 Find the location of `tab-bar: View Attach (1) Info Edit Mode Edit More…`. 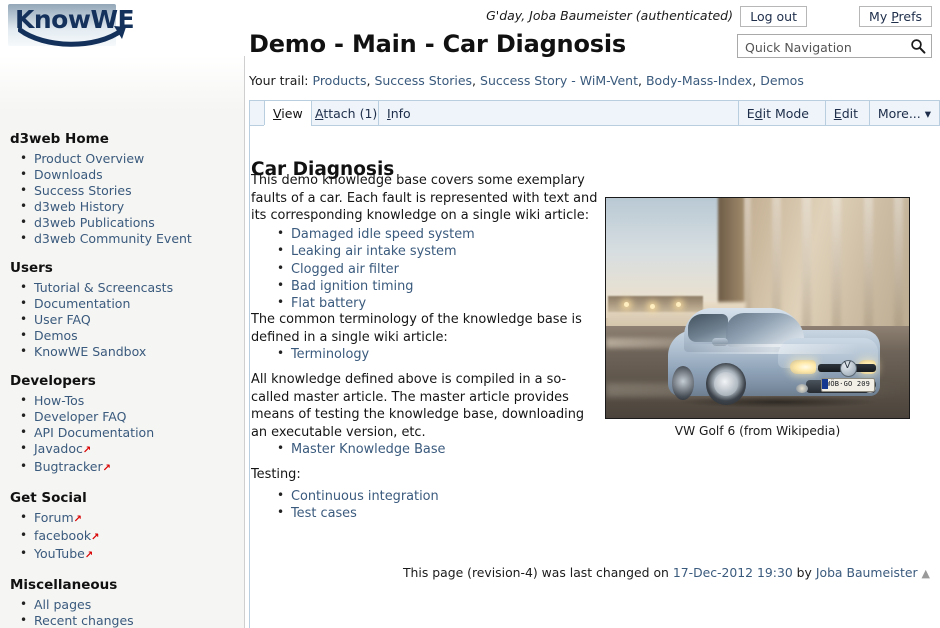

tab-bar: View Attach (1) Info Edit Mode Edit More… is located at coordinates (594, 113).